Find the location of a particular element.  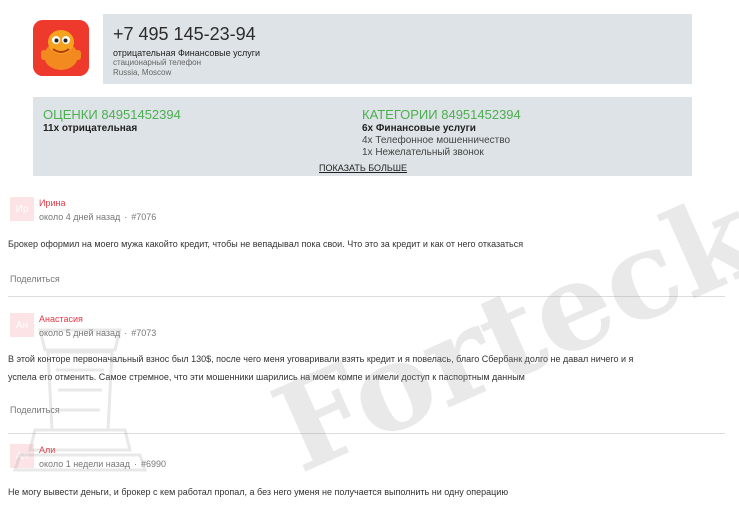

avatar: Ал is located at coordinates (22, 456).